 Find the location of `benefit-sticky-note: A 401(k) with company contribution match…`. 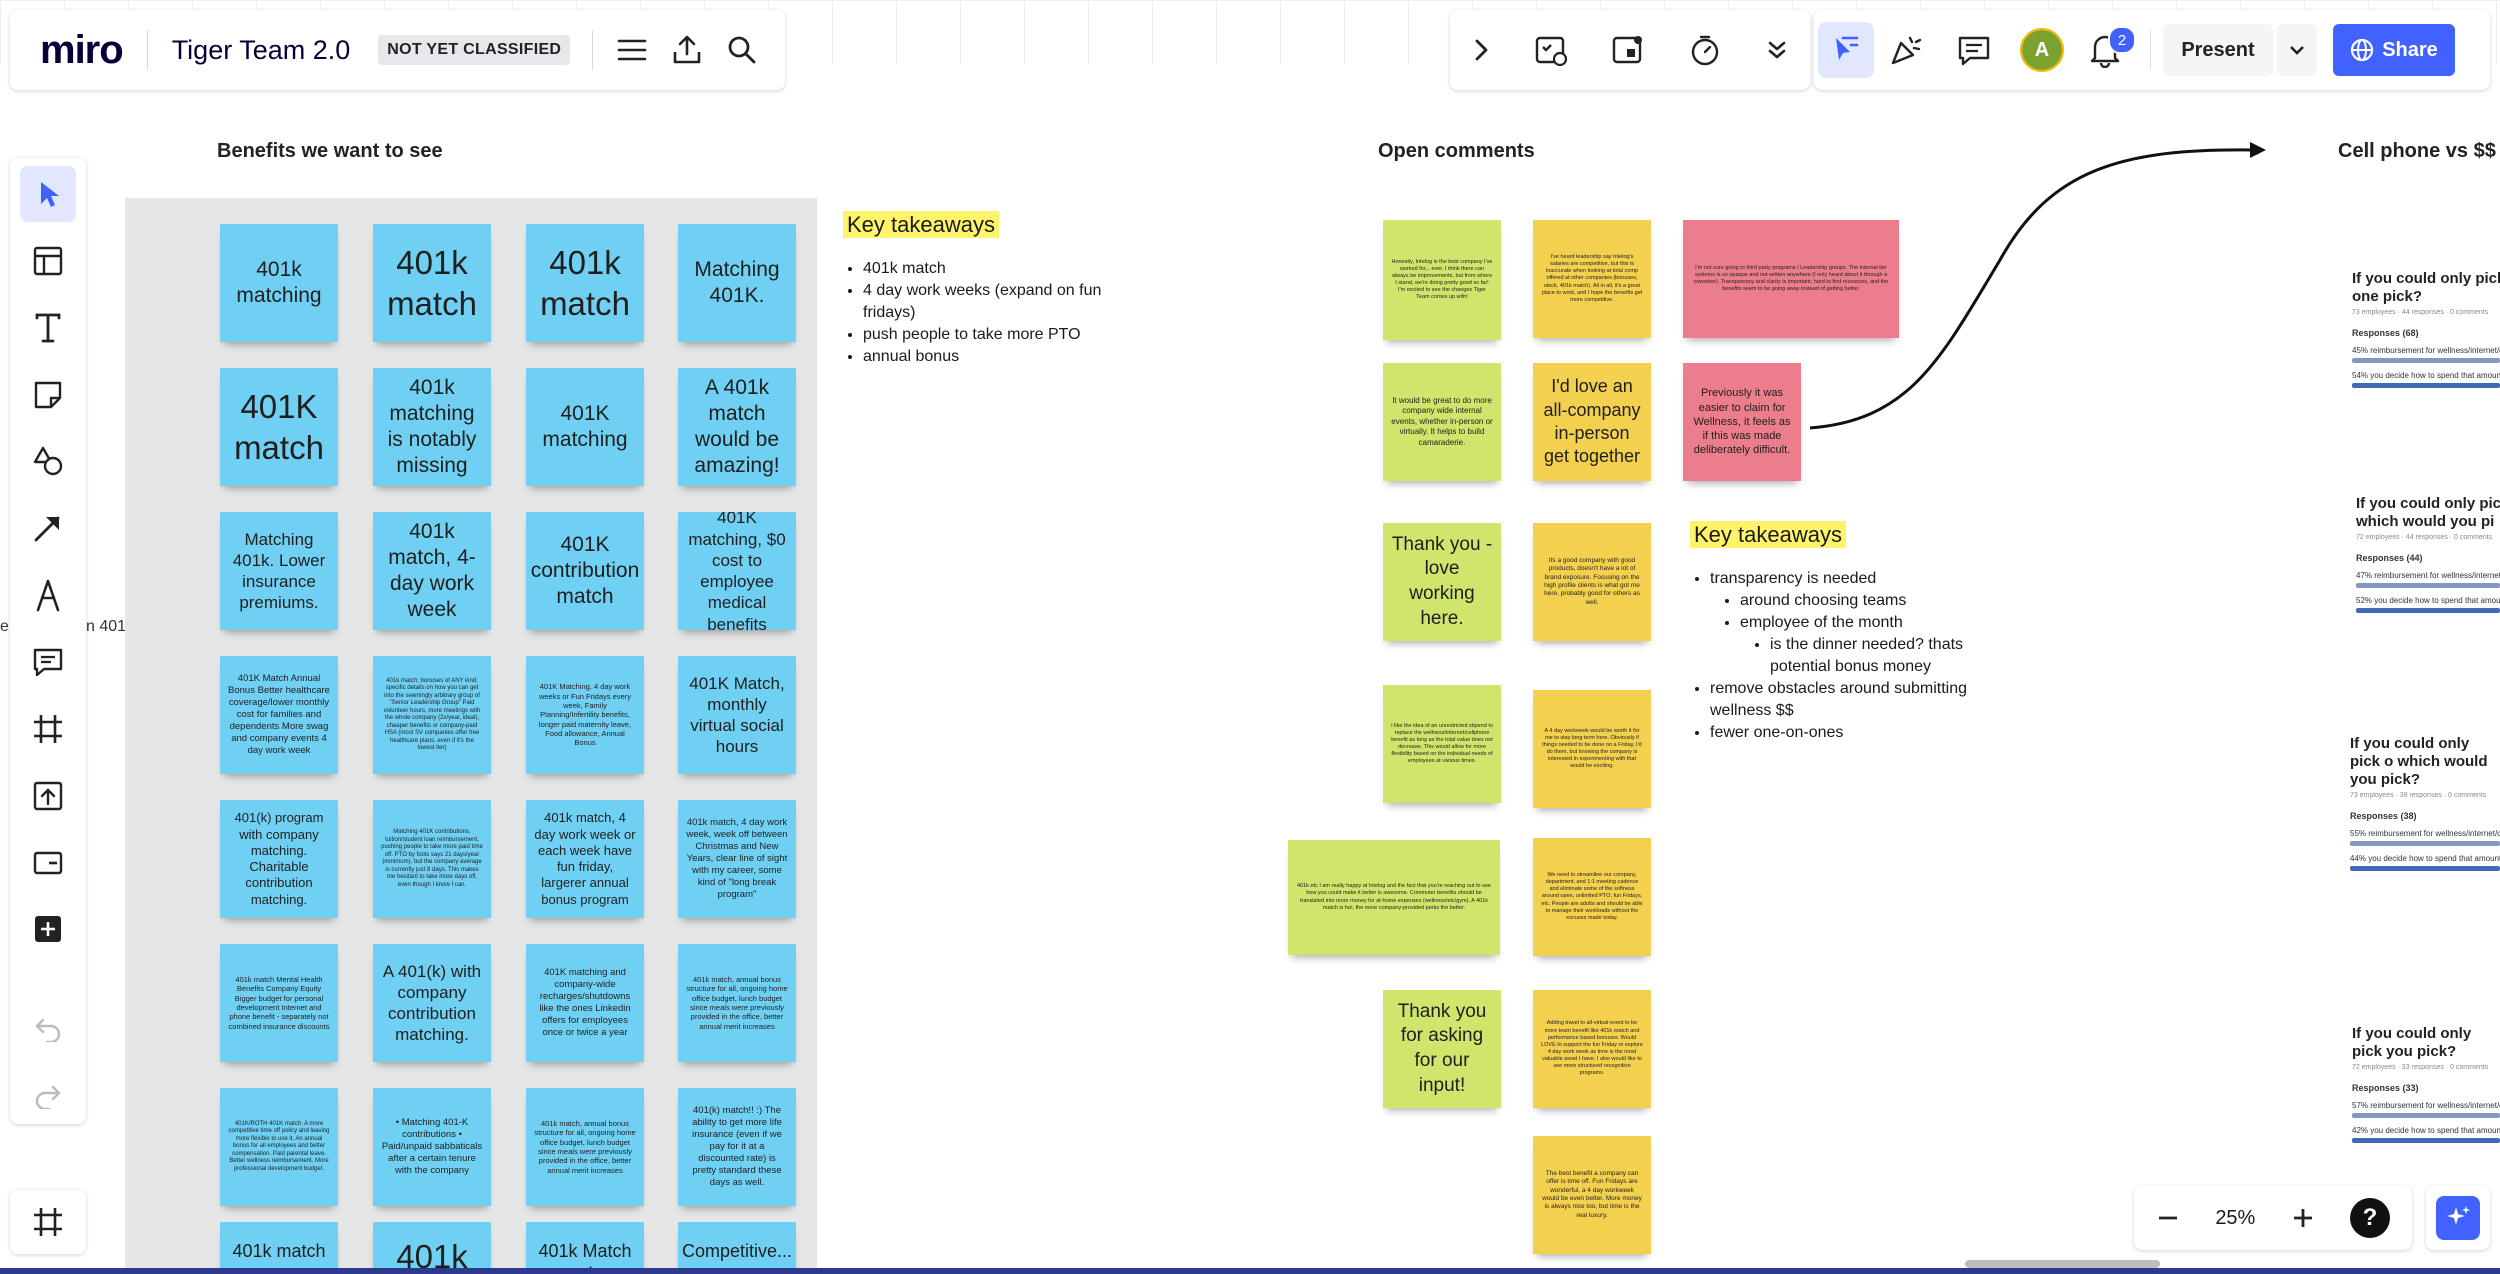

benefit-sticky-note: A 401(k) with company contribution match… is located at coordinates (432, 1003).